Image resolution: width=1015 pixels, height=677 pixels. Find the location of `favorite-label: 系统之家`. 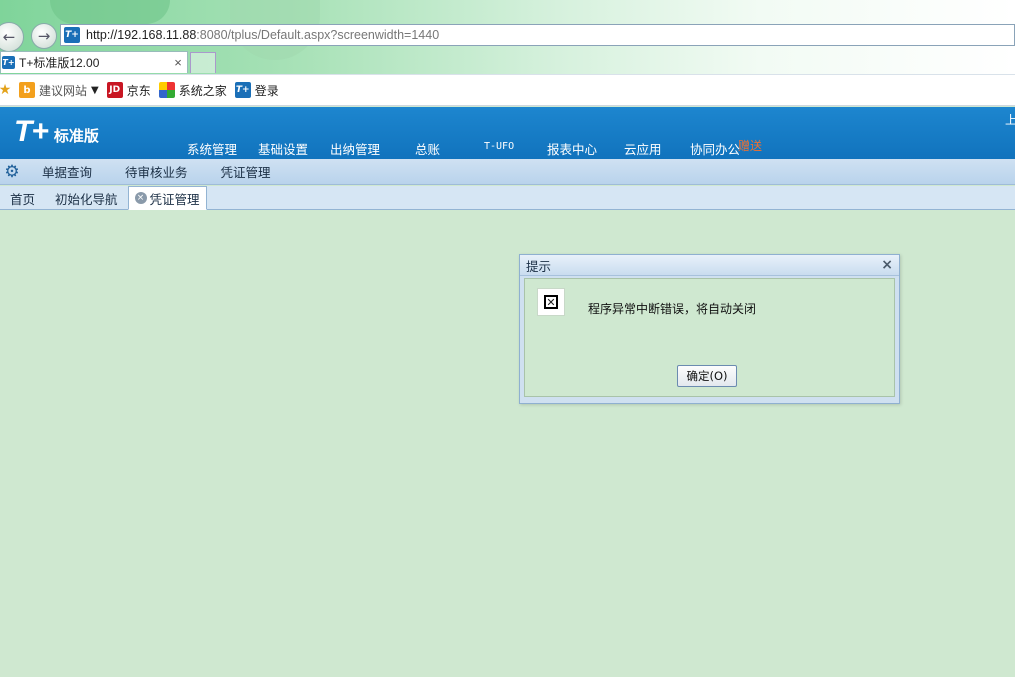

favorite-label: 系统之家 is located at coordinates (202, 90).